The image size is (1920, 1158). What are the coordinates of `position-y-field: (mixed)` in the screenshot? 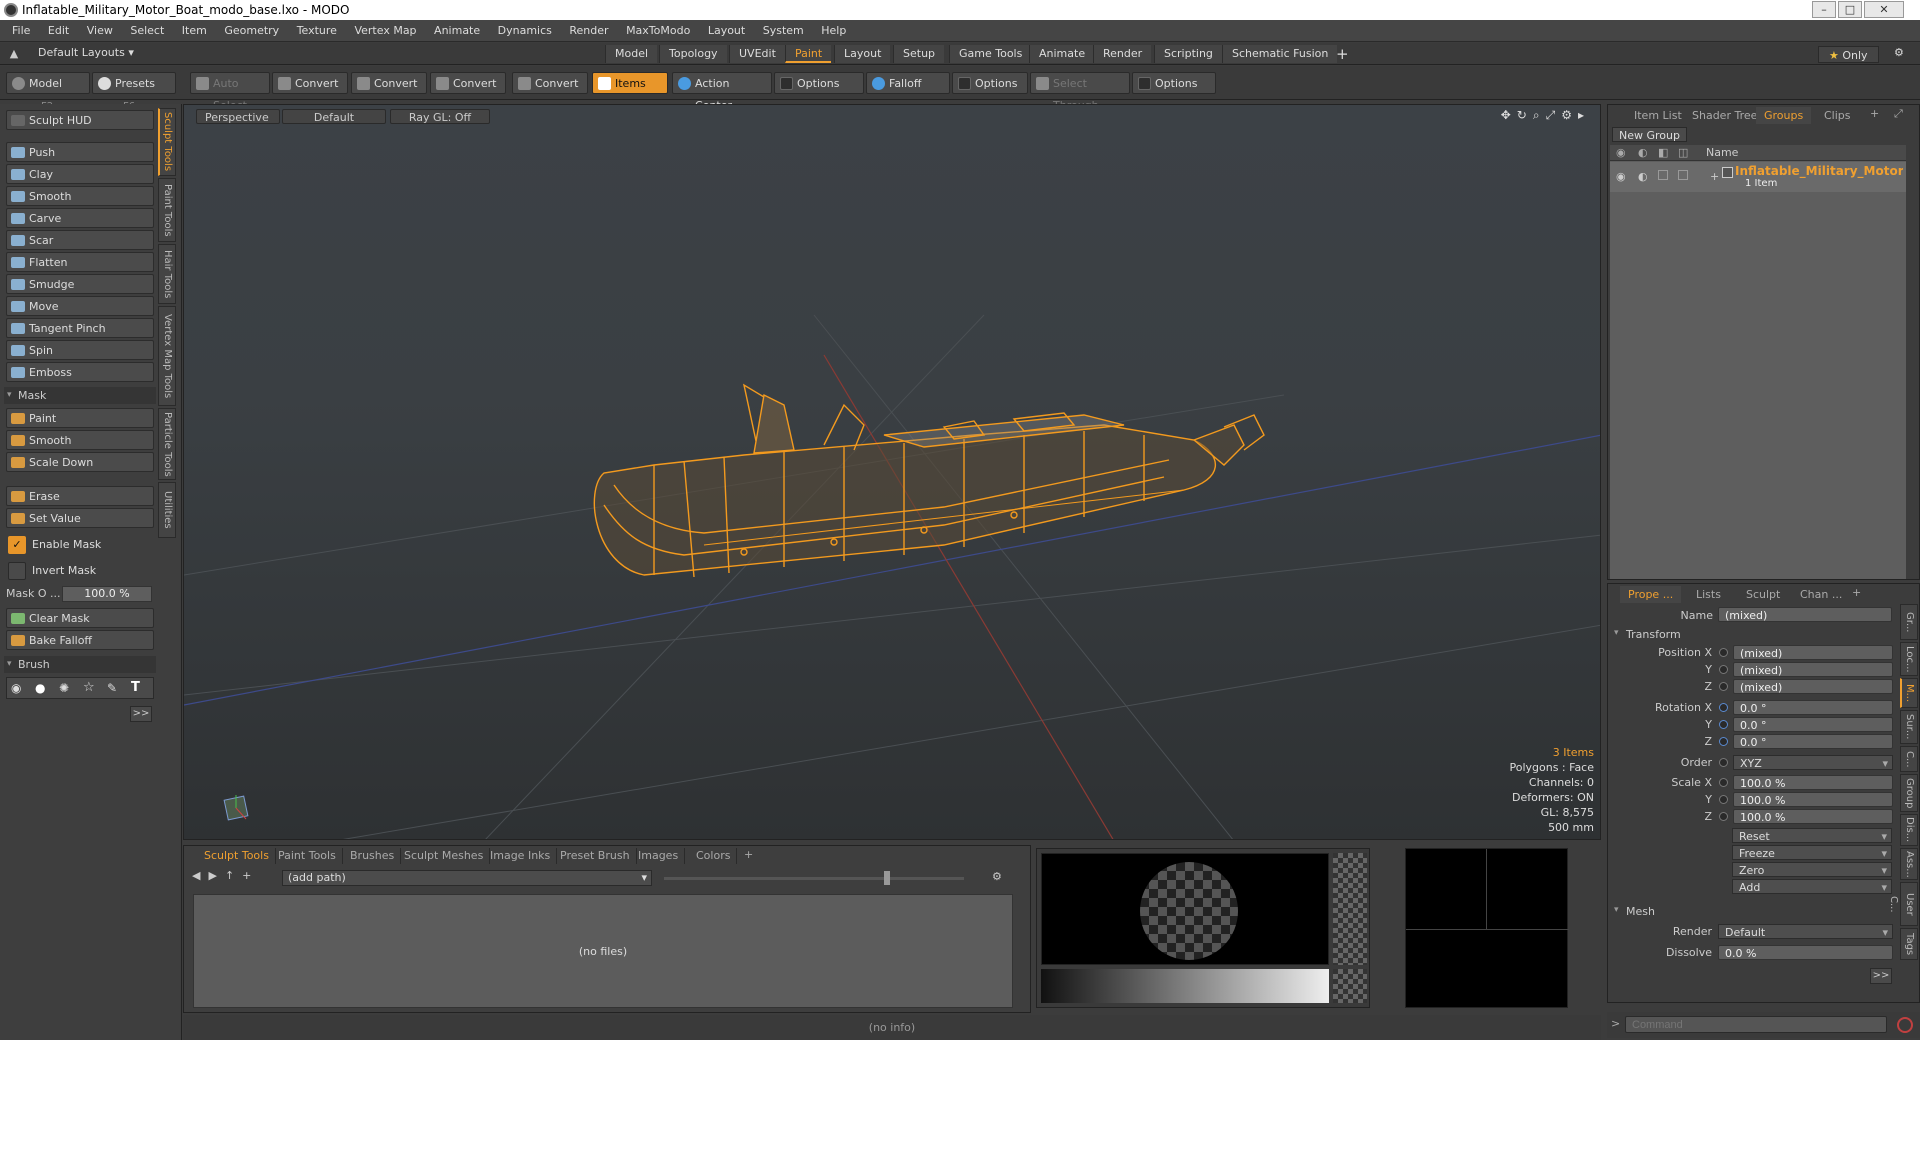 It's located at (1813, 669).